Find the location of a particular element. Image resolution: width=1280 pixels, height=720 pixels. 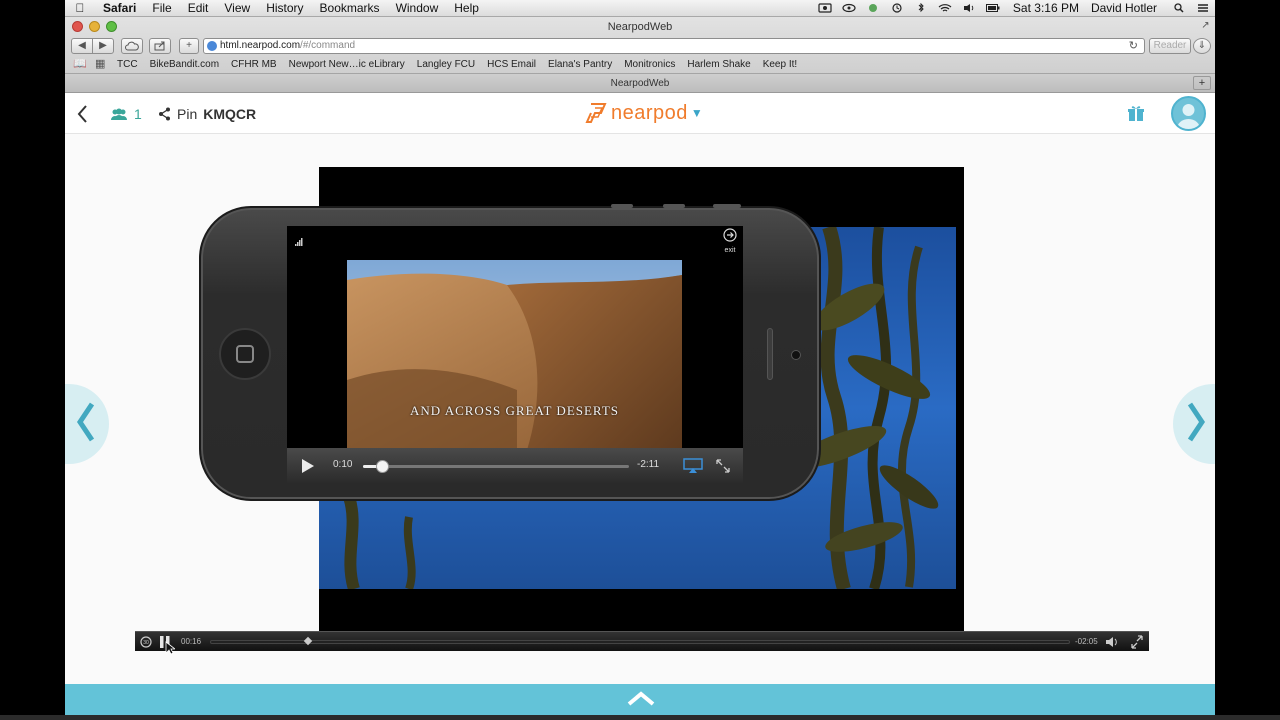

menu-history: History is located at coordinates (284, 8).